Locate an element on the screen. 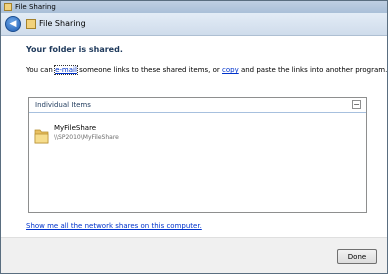 This screenshot has height=274, width=388. description-text: someone links to these shared items, or is located at coordinates (149, 70).